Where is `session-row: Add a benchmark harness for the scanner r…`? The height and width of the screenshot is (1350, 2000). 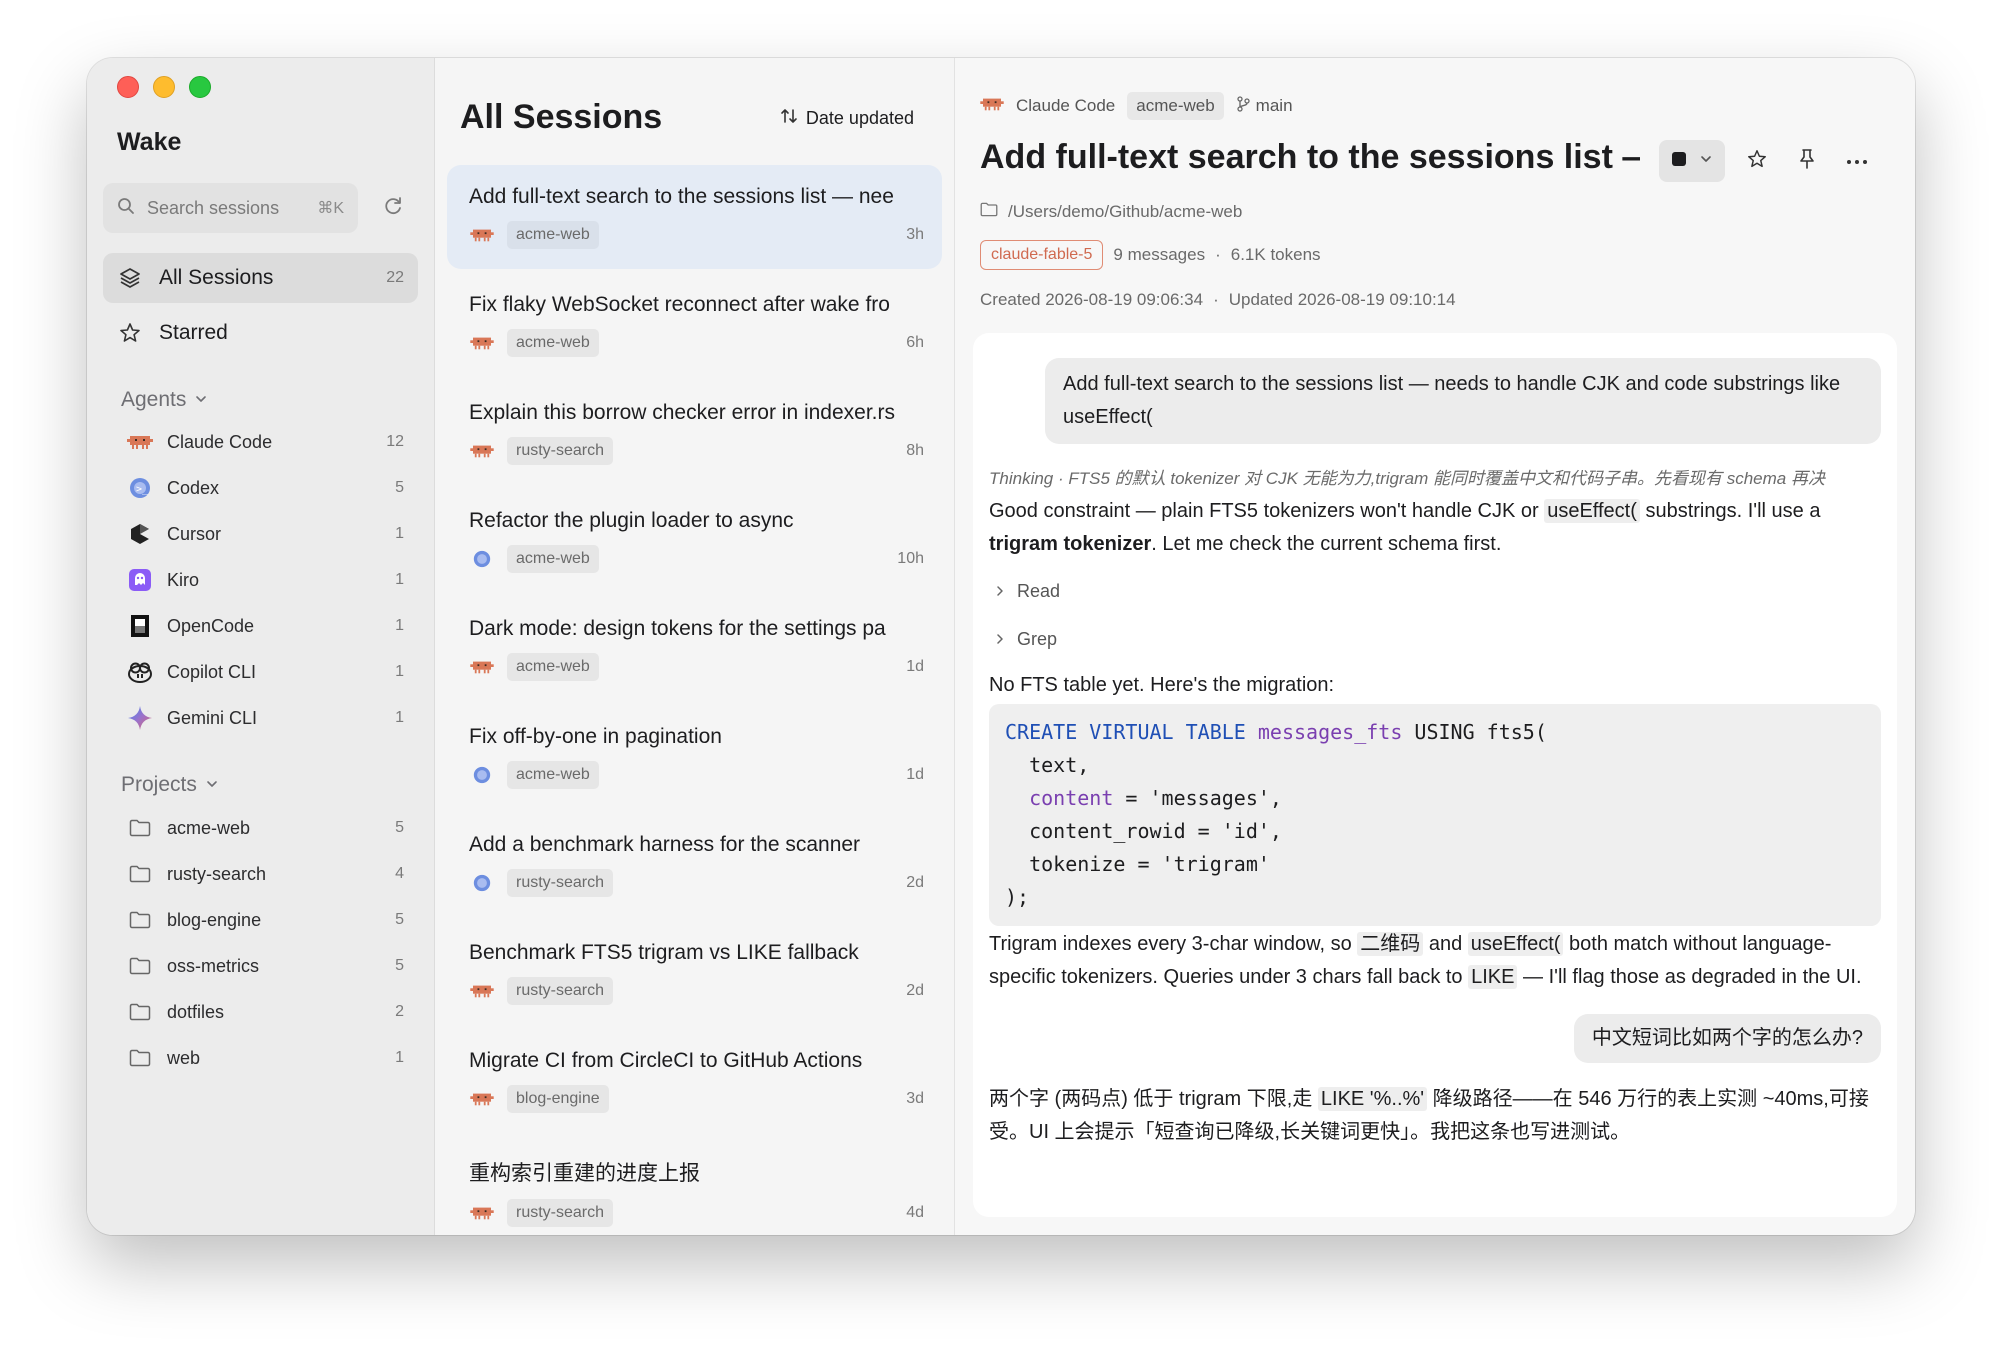 session-row: Add a benchmark harness for the scanner r… is located at coordinates (694, 865).